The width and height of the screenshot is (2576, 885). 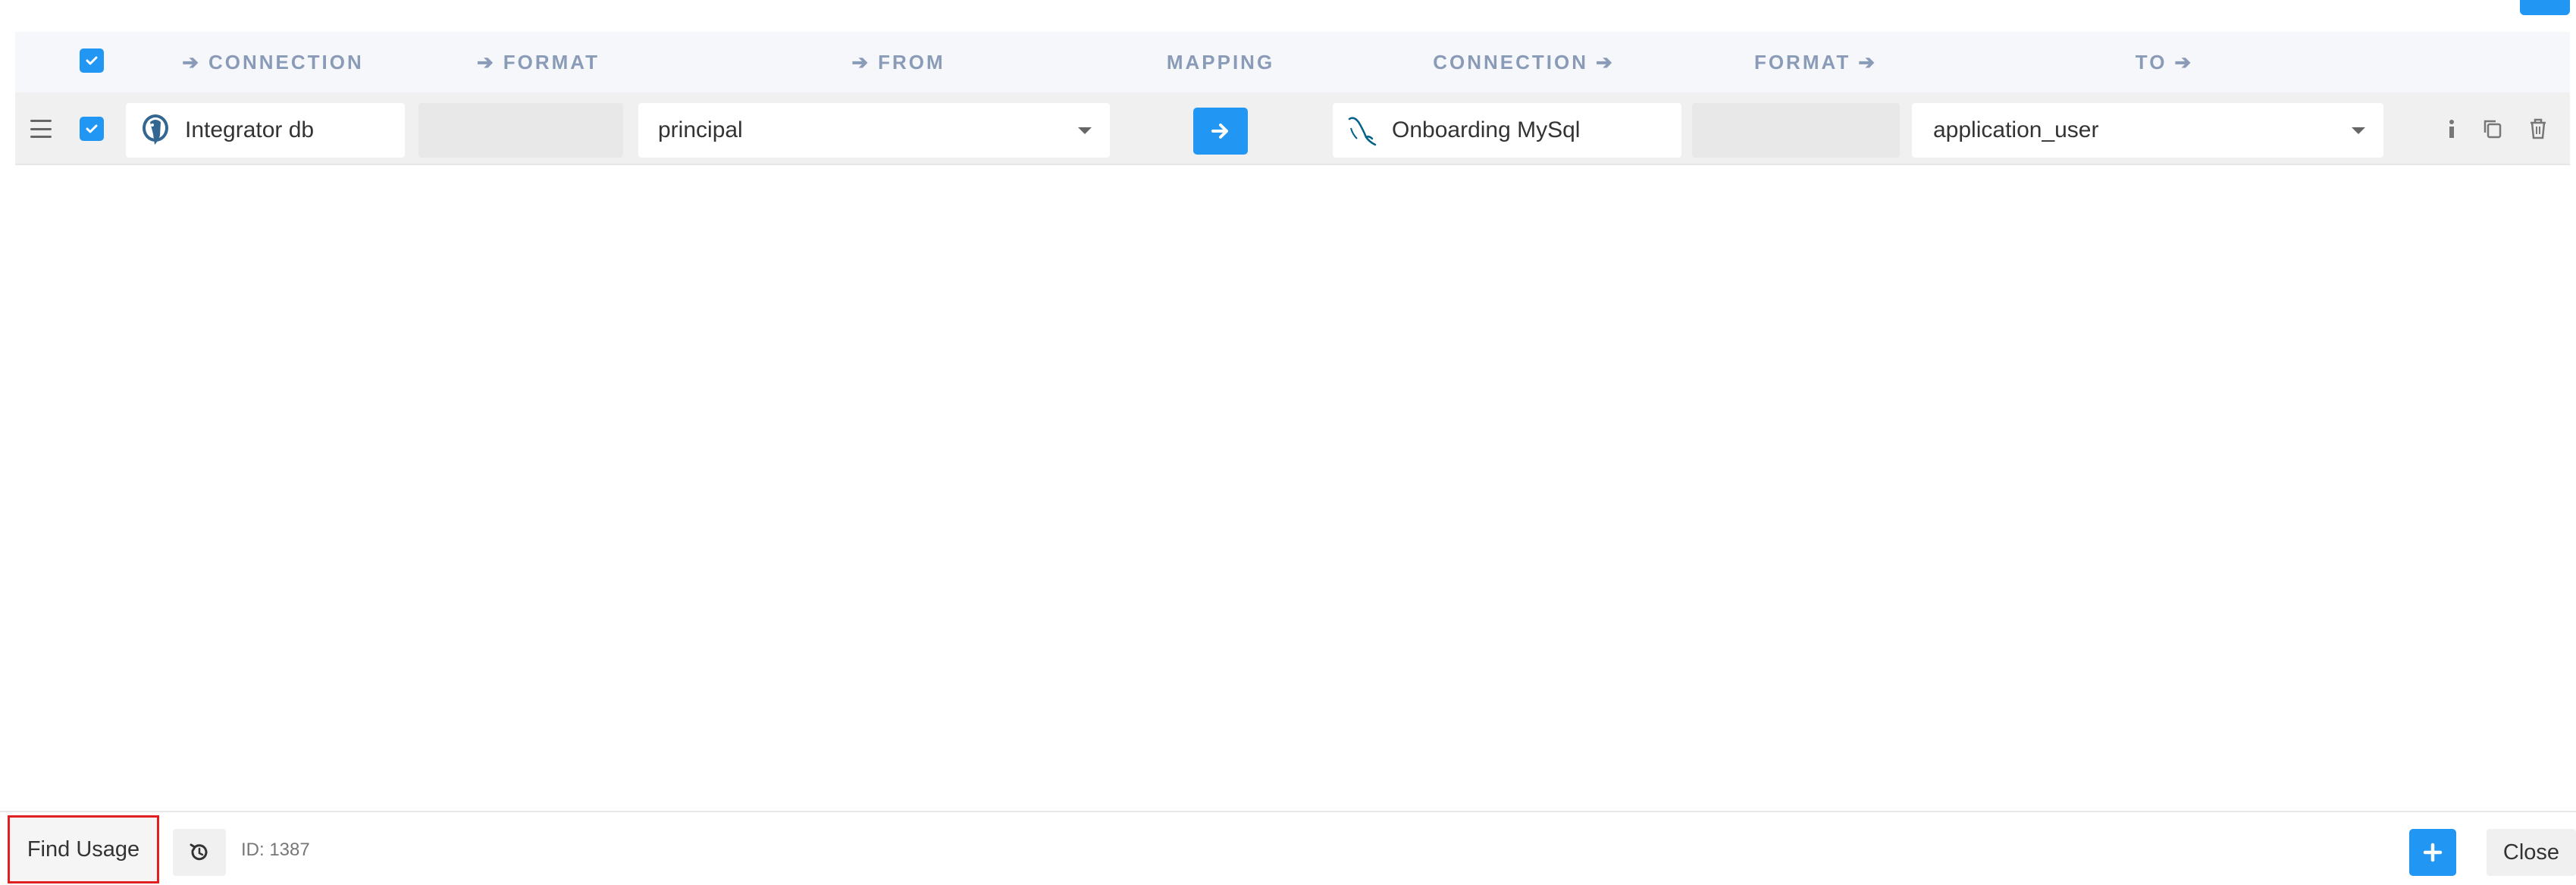 What do you see at coordinates (2164, 61) in the screenshot?
I see `header-to: TO ➔` at bounding box center [2164, 61].